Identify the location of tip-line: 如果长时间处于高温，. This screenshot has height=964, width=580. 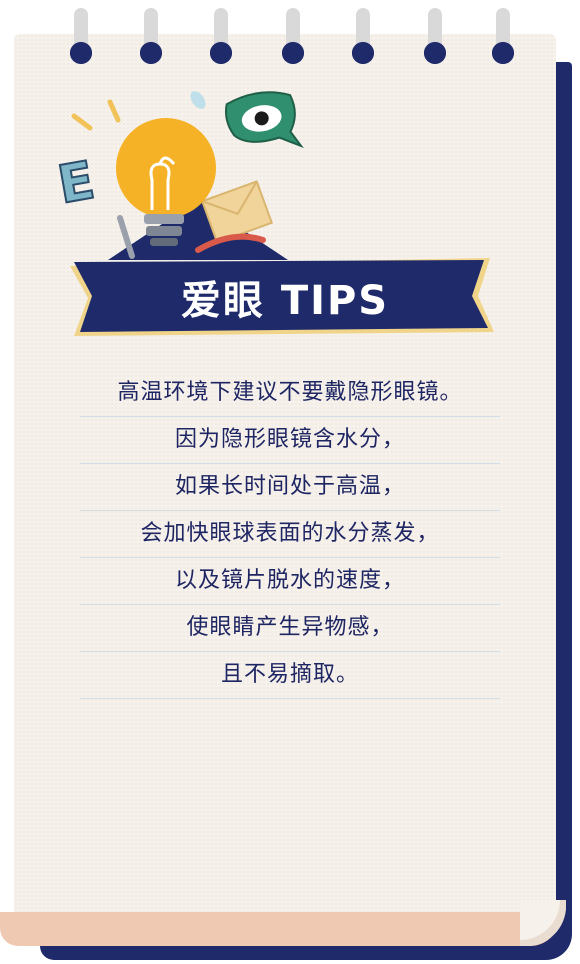
(290, 487).